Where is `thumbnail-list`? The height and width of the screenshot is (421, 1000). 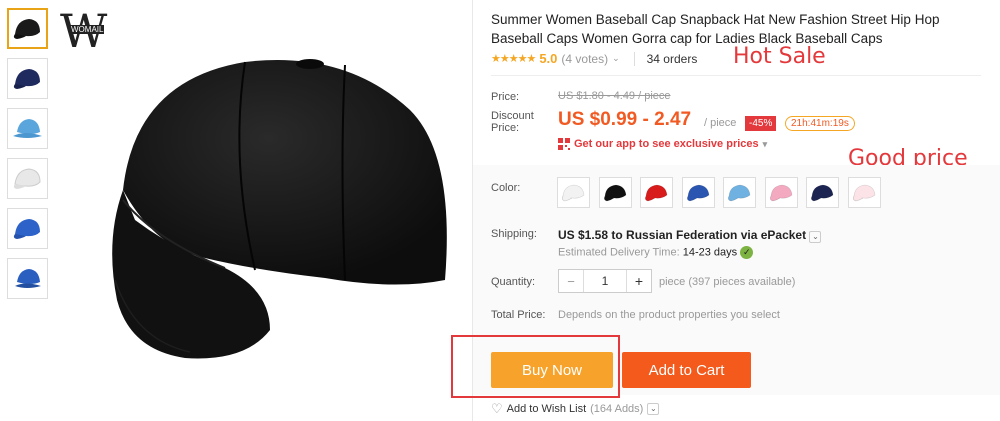
thumbnail-list is located at coordinates (29, 158).